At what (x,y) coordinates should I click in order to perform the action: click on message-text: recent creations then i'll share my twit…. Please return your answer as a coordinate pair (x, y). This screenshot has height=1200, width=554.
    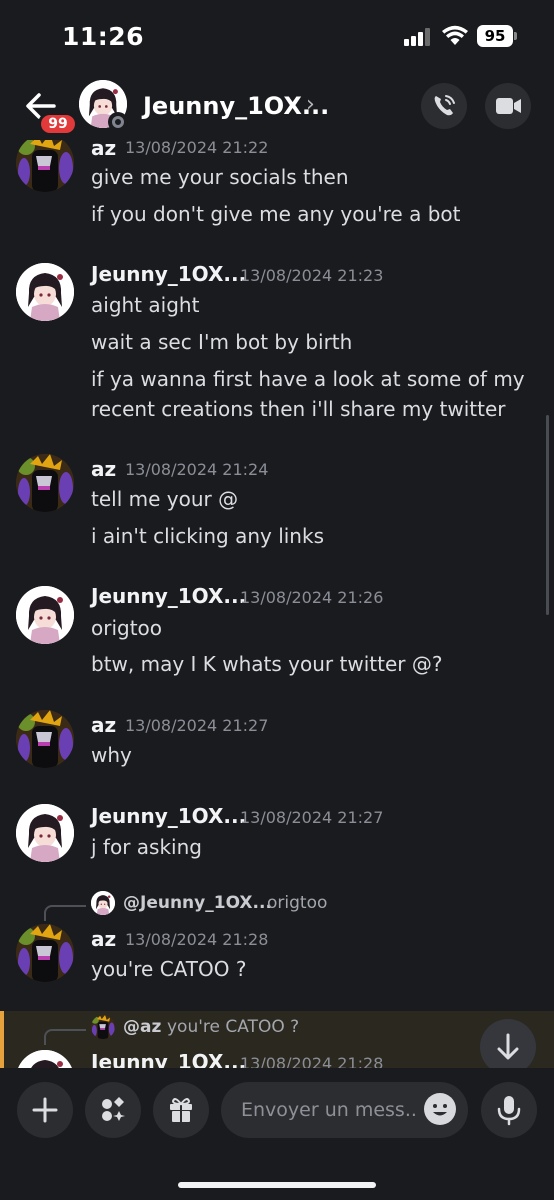
    Looking at the image, I should click on (298, 409).